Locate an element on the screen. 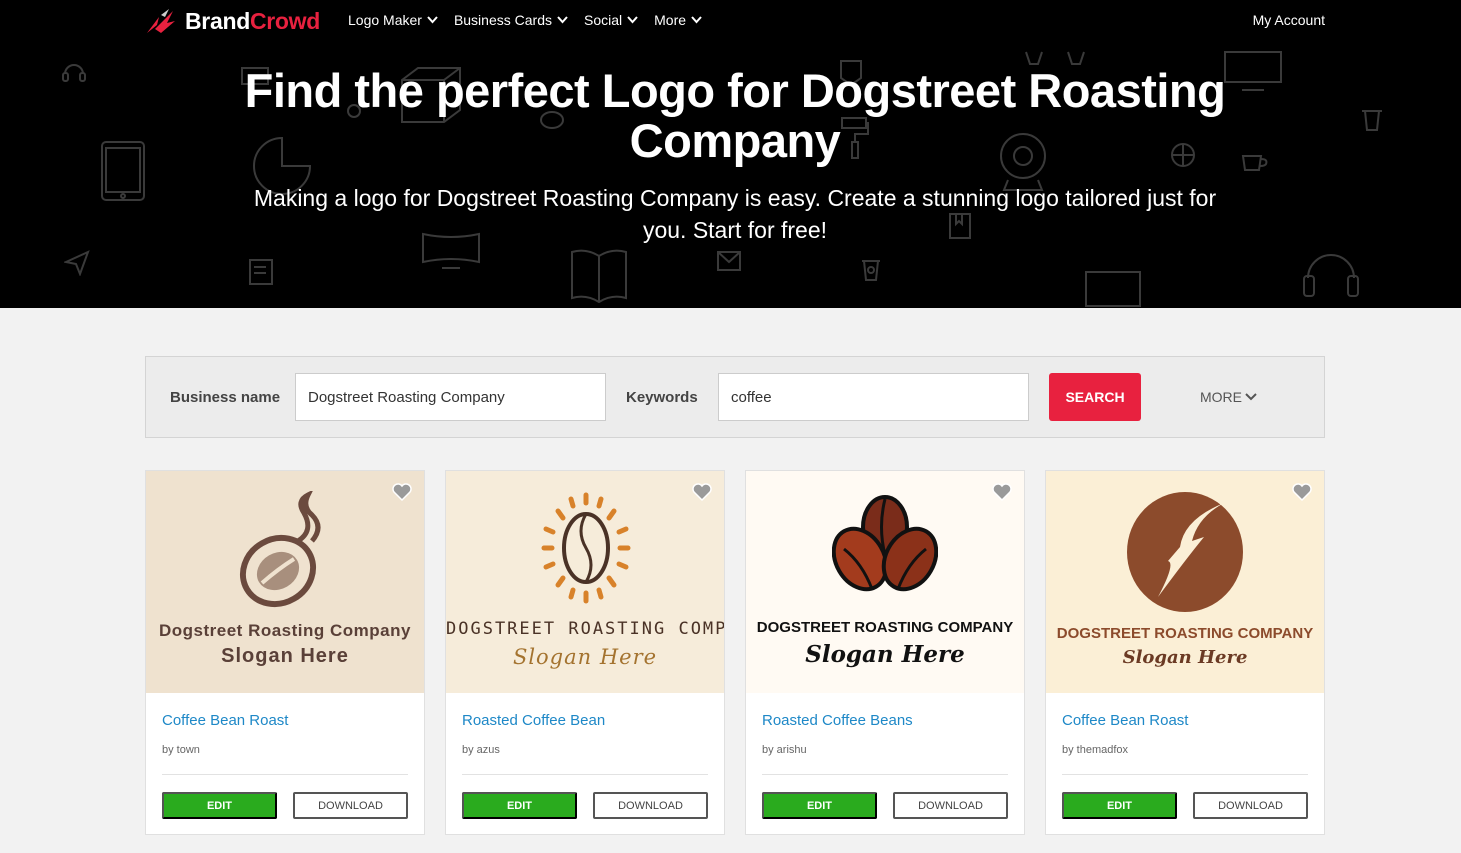 The width and height of the screenshot is (1461, 853). trash-icon is located at coordinates (1372, 120).